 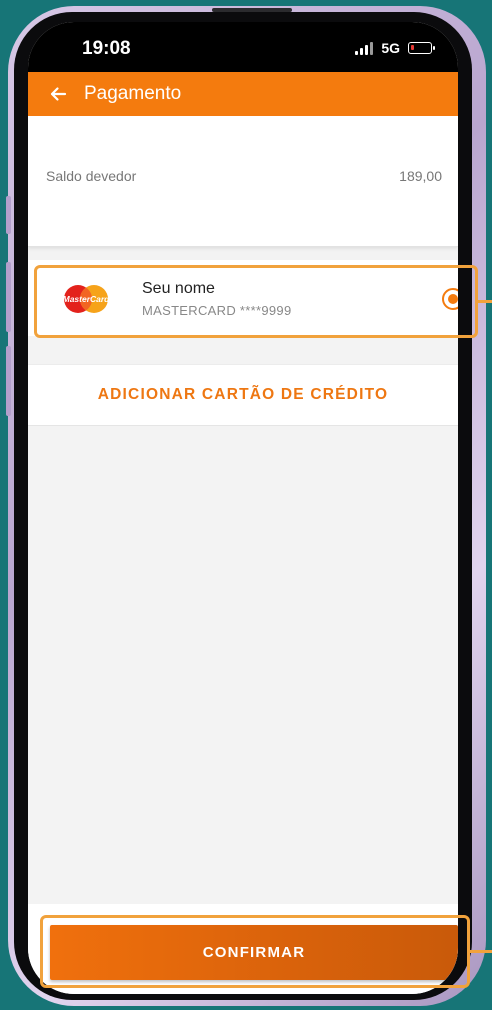 What do you see at coordinates (255, 951) in the screenshot?
I see `confirm-highlight-outline` at bounding box center [255, 951].